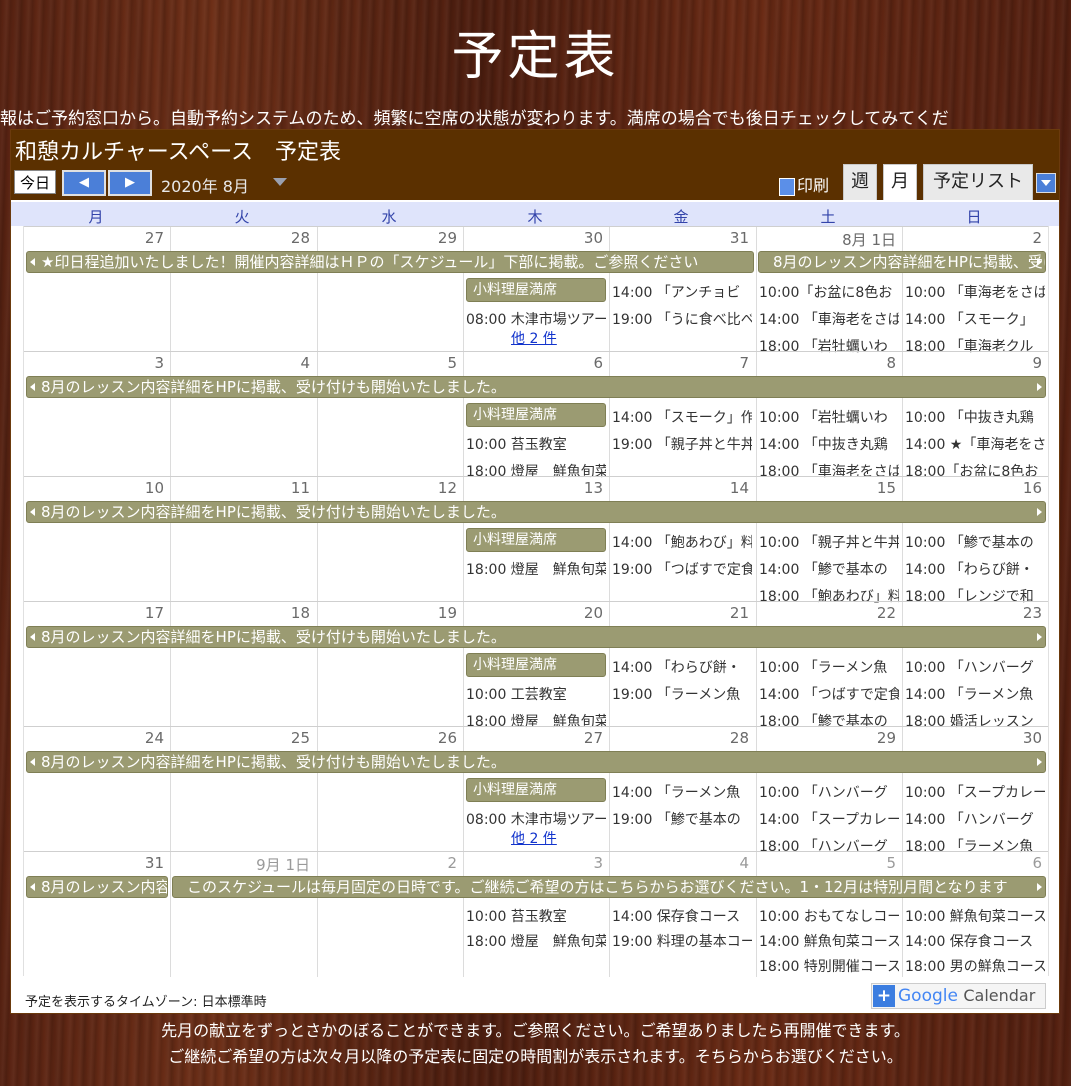  I want to click on day-number: 25, so click(240, 738).